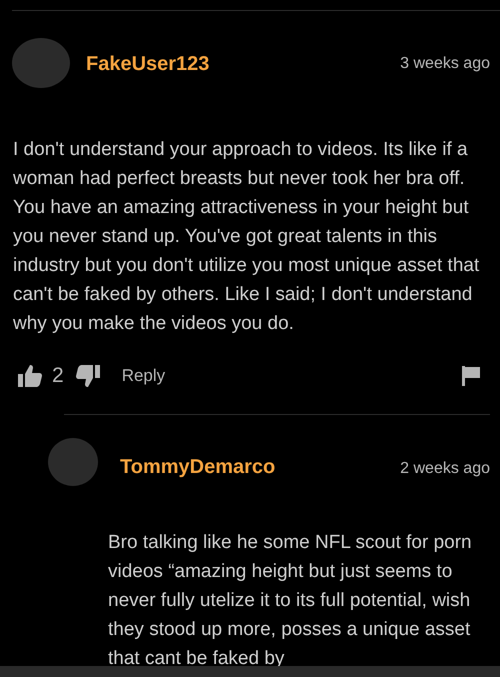  What do you see at coordinates (471, 376) in the screenshot?
I see `flag-icon` at bounding box center [471, 376].